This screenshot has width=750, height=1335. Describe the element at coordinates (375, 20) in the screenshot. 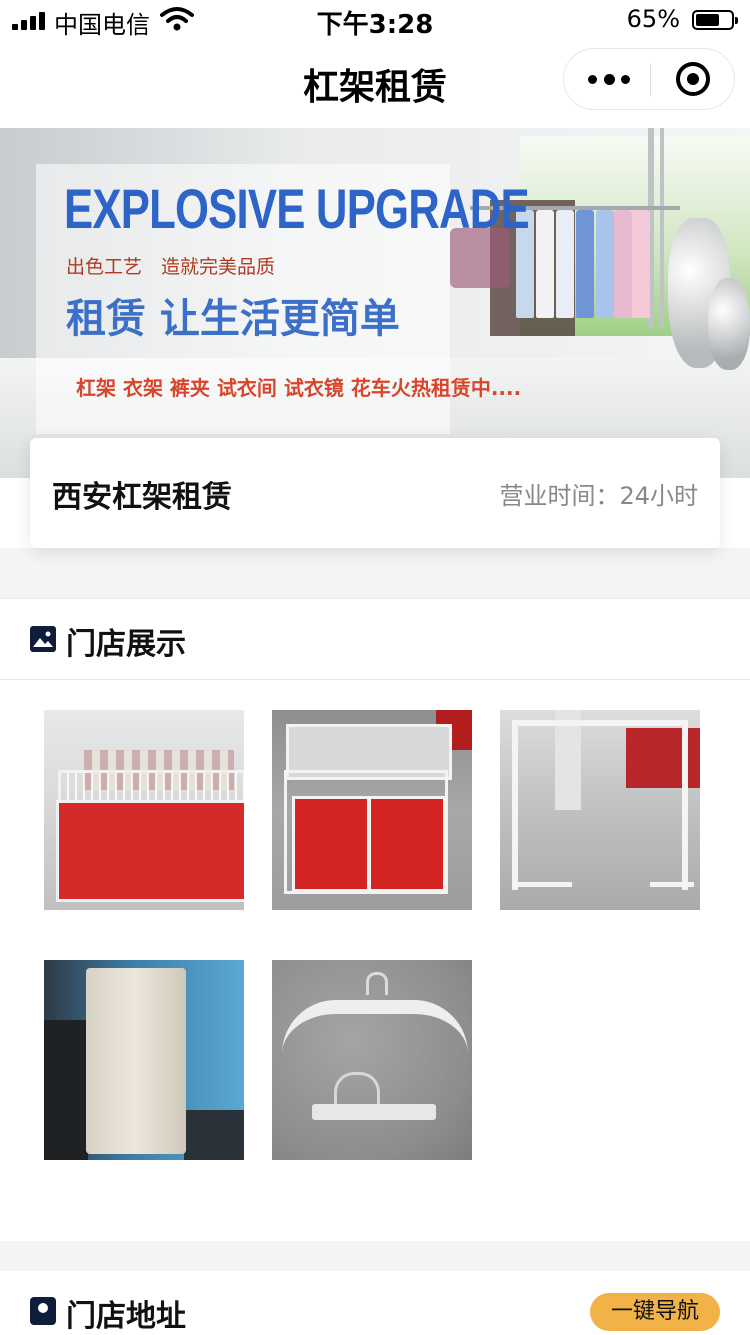

I see `status-bar: 中国电信 下午3:28 65%` at that location.